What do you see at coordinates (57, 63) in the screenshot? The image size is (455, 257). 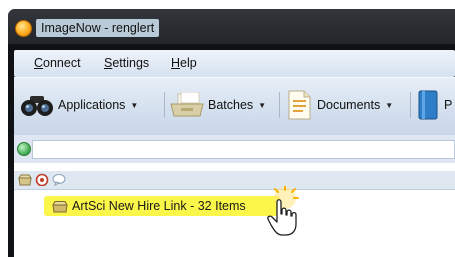 I see `menu-connect: Connect` at bounding box center [57, 63].